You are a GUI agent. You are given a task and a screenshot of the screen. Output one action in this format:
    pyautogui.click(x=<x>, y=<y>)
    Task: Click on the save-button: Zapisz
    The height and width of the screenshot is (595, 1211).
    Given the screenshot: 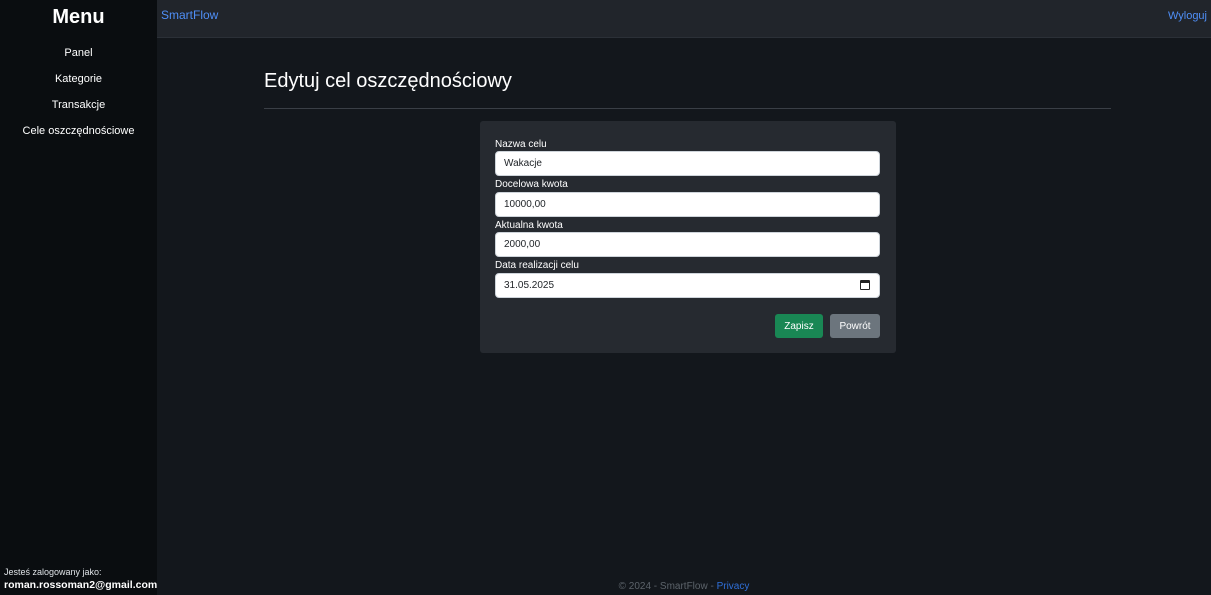 What is the action you would take?
    pyautogui.click(x=799, y=326)
    